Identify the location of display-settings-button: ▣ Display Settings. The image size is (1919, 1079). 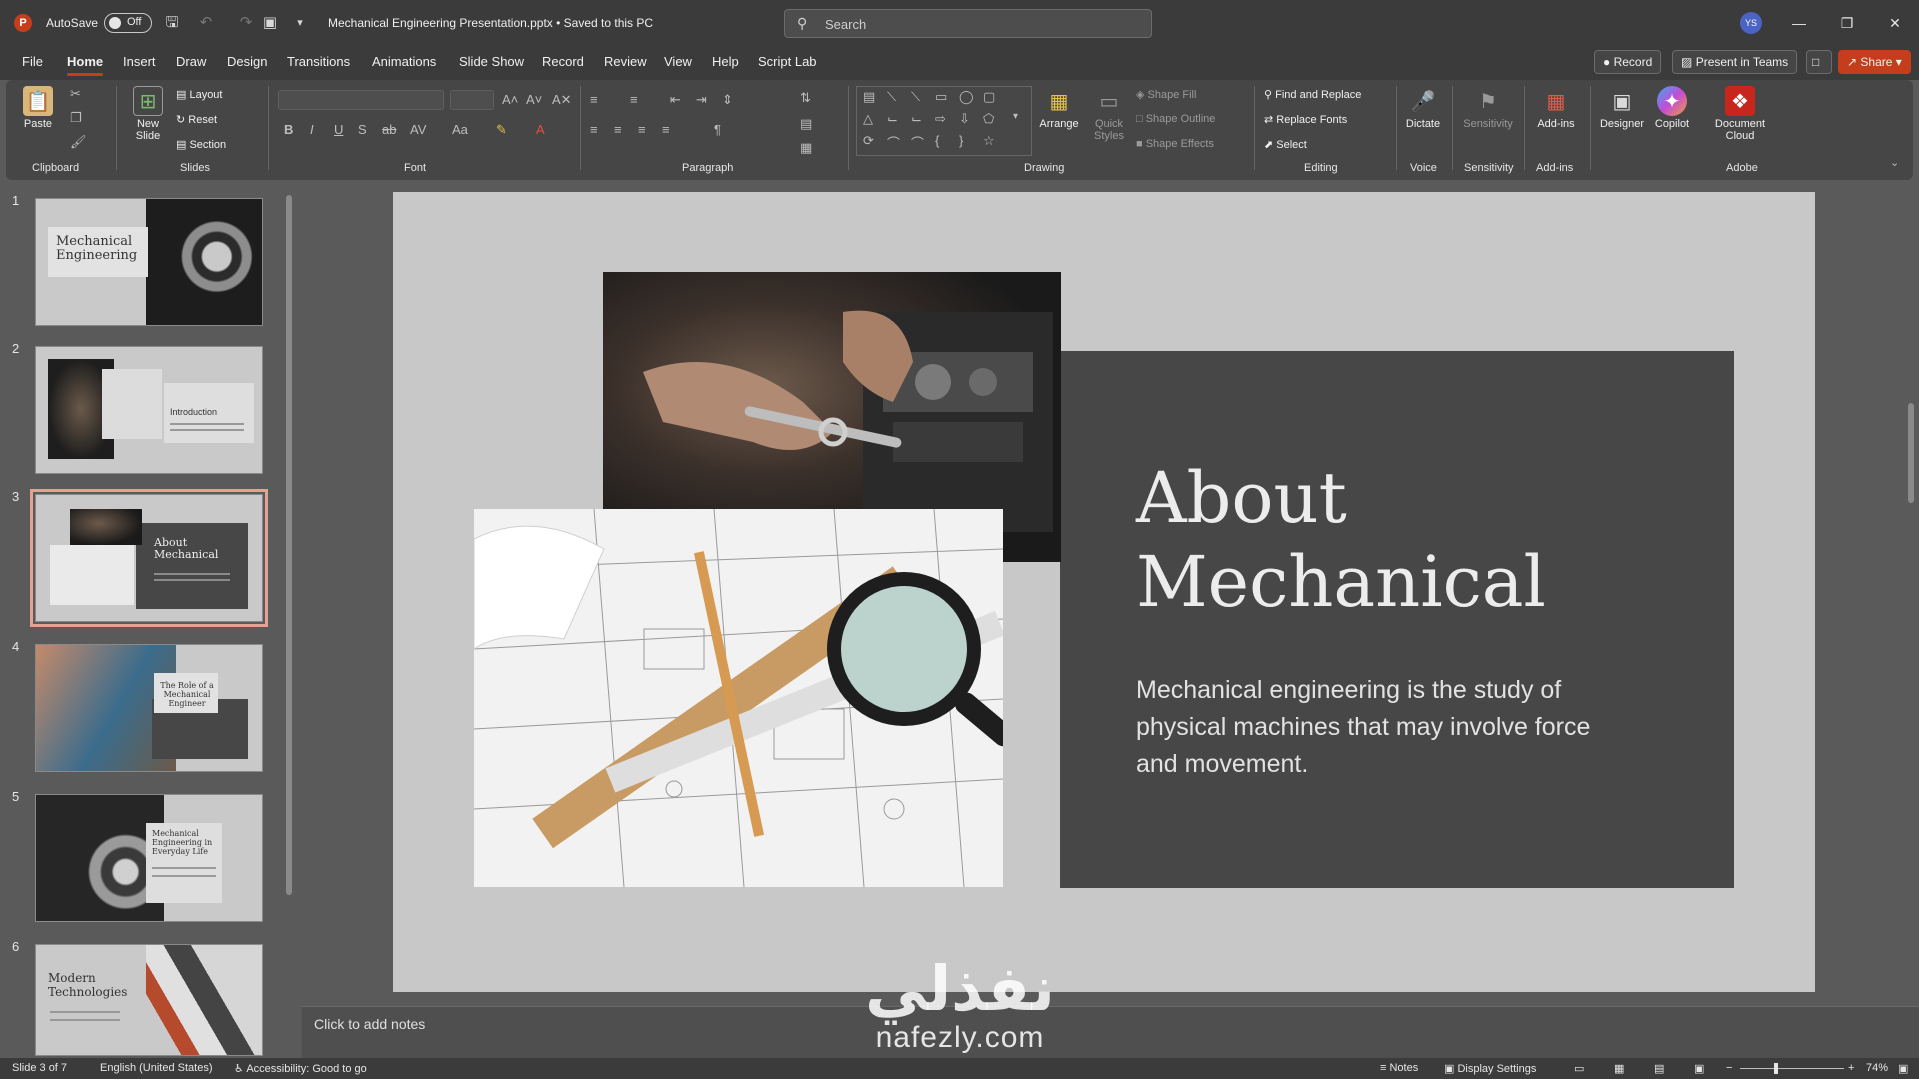
(1490, 1068).